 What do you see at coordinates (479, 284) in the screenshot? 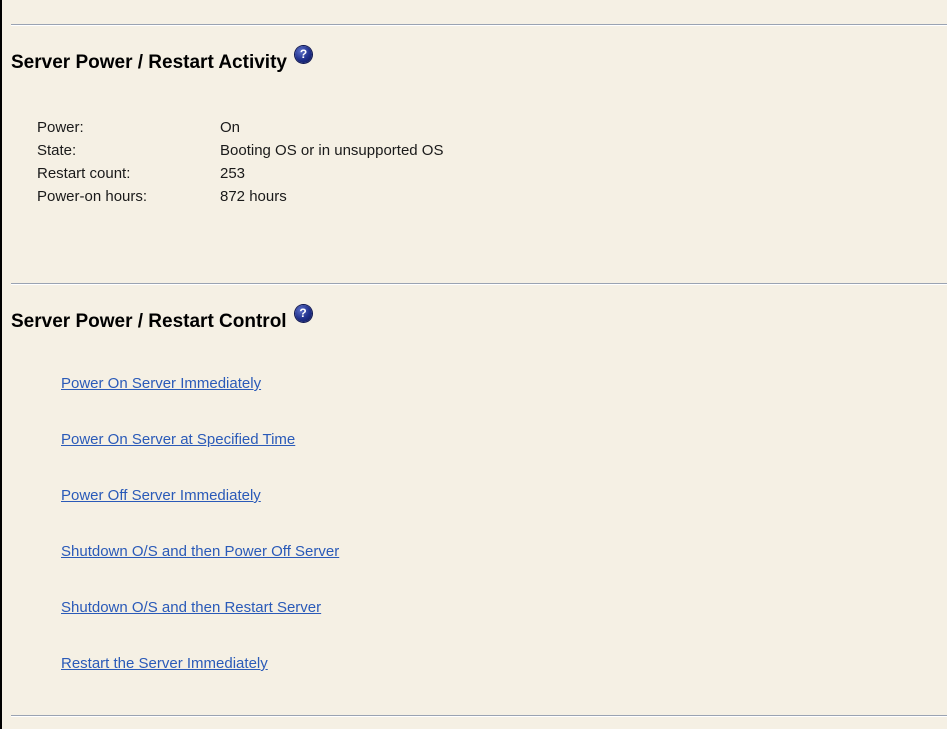
I see `middle-divider` at bounding box center [479, 284].